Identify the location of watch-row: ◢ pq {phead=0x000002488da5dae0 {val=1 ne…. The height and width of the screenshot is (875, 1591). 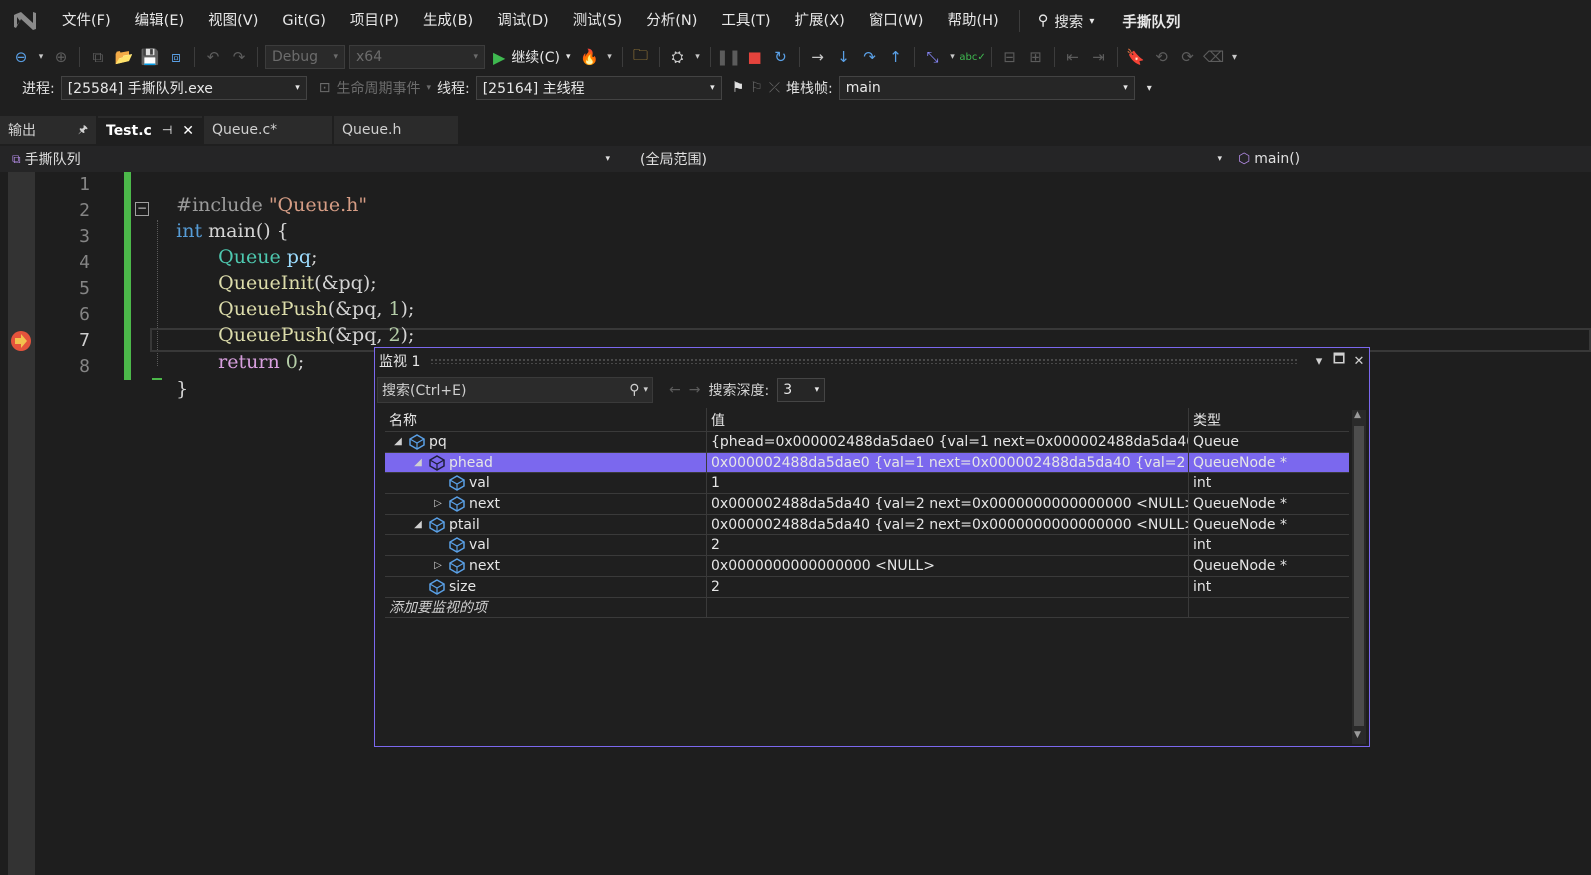
(867, 442).